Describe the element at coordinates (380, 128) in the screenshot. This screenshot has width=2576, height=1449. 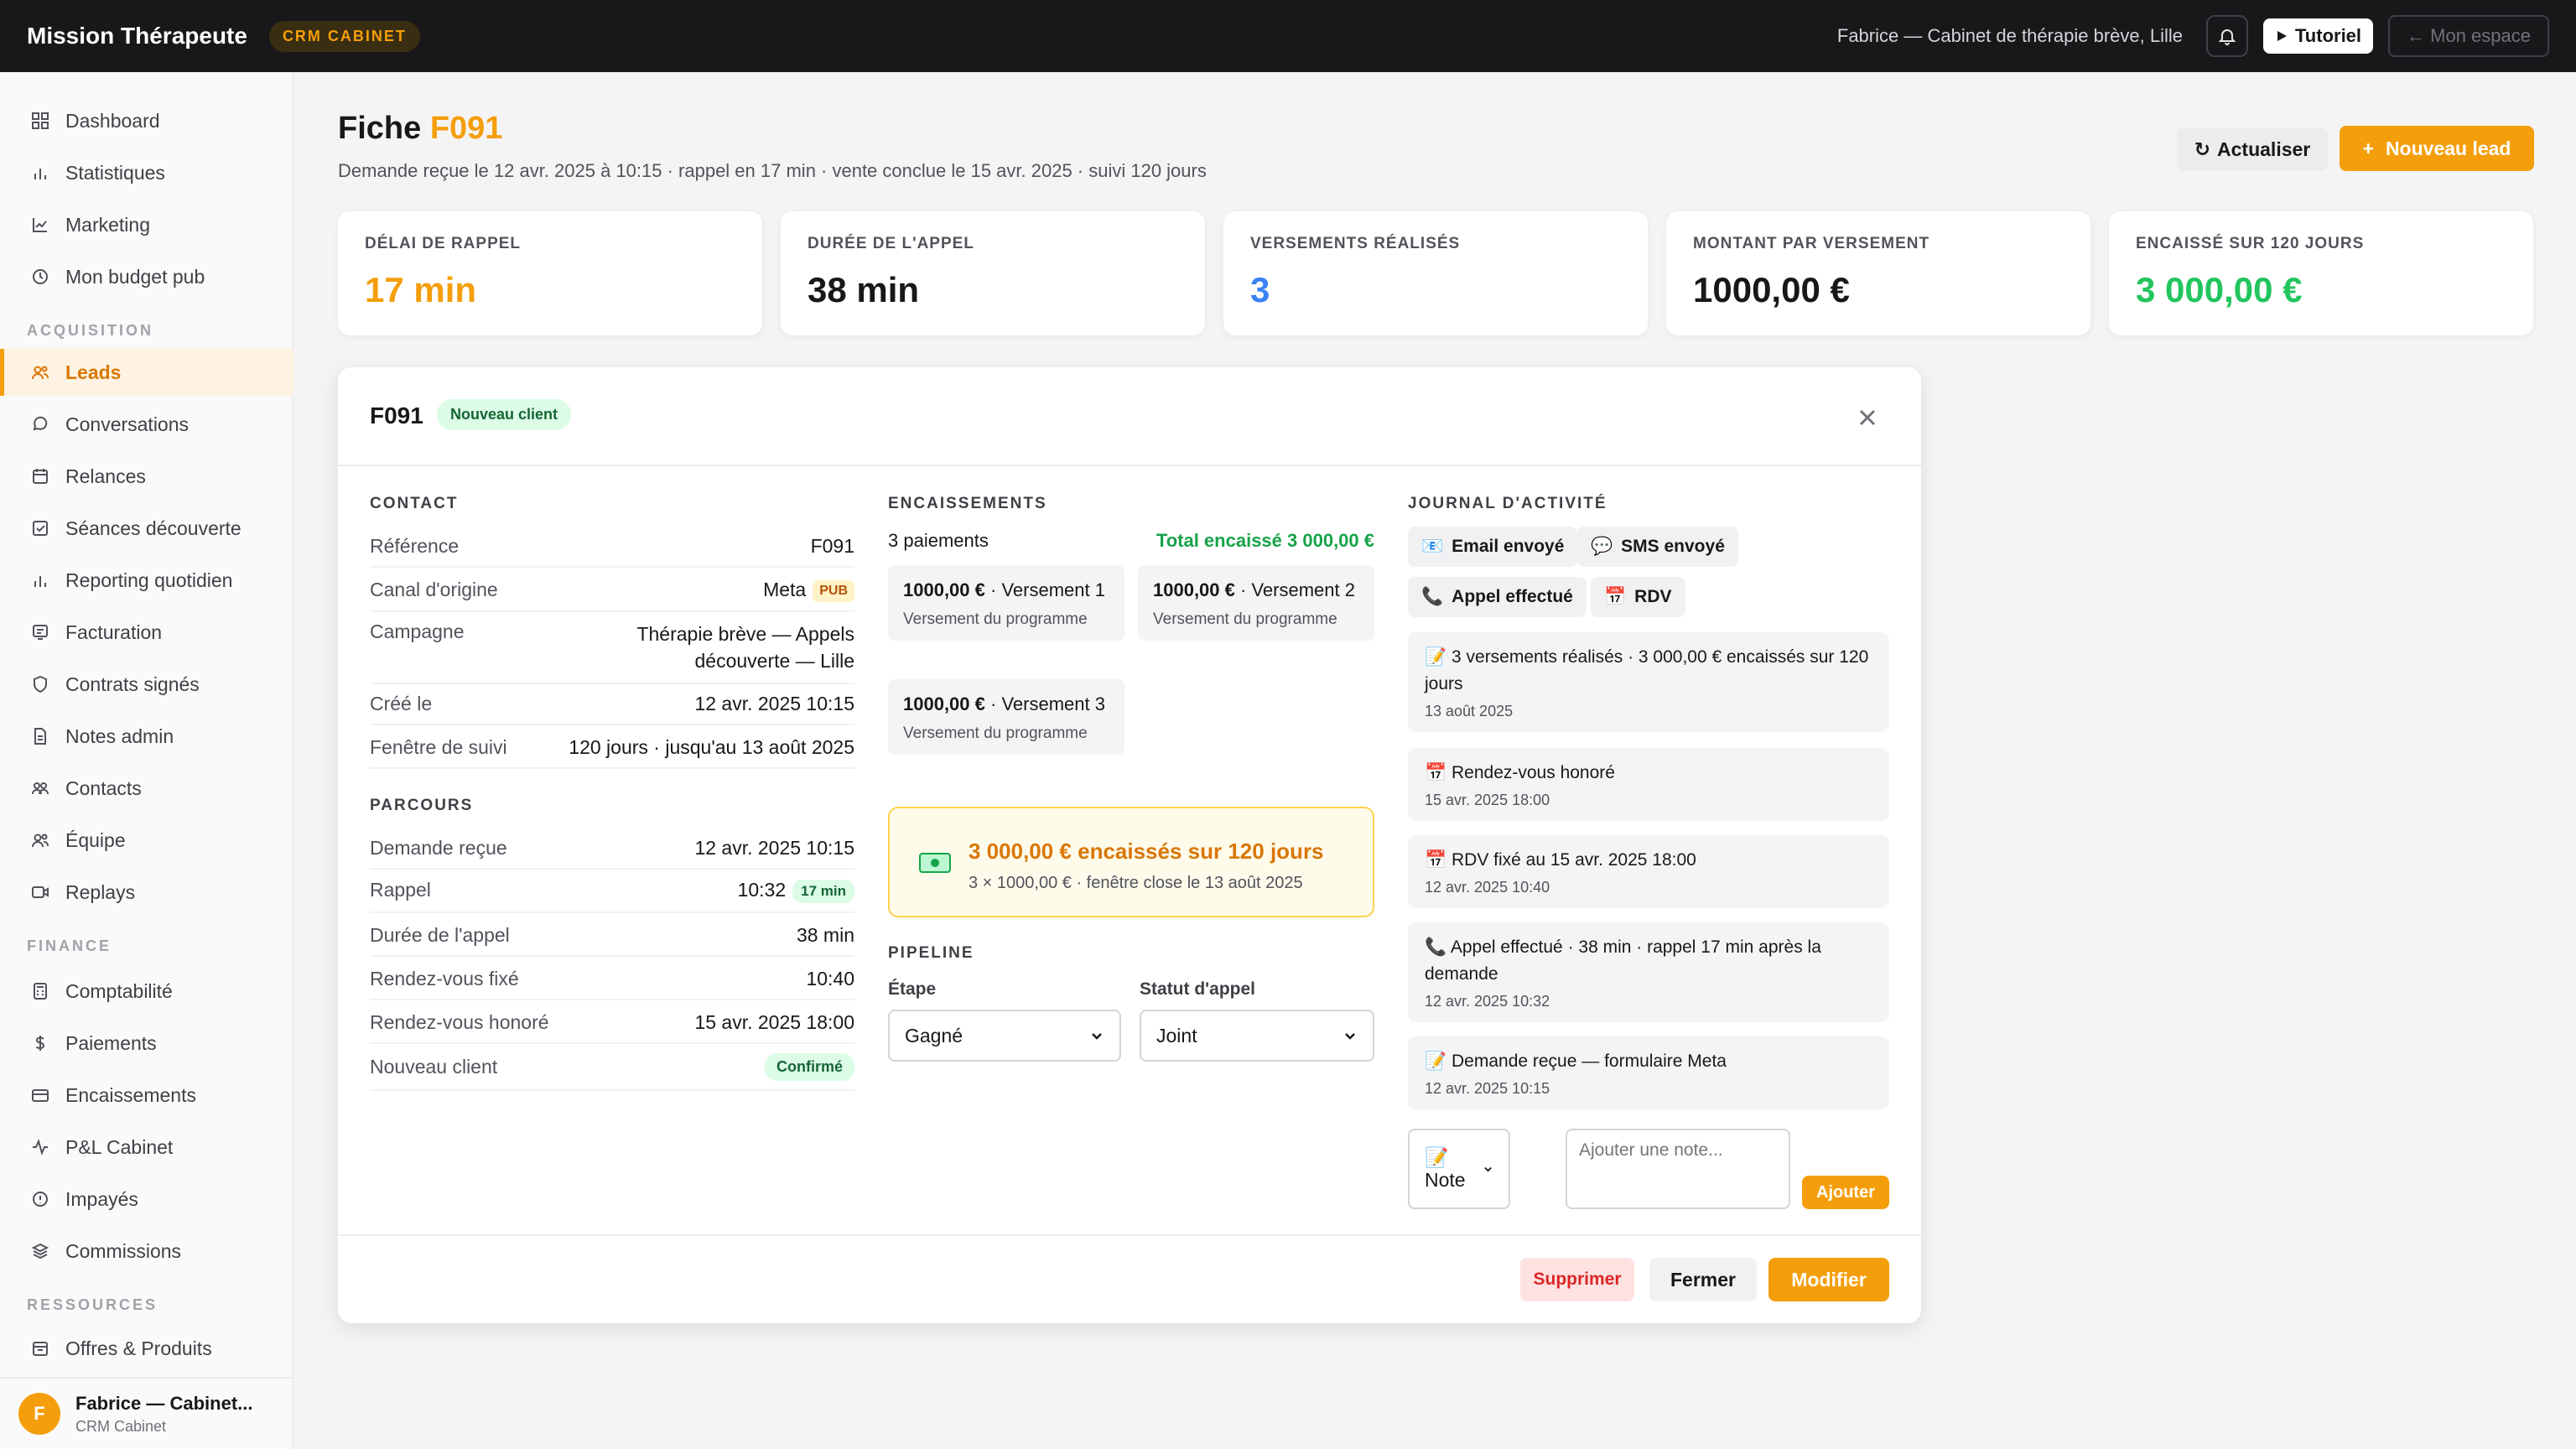
I see `title-prefix: Fiche` at that location.